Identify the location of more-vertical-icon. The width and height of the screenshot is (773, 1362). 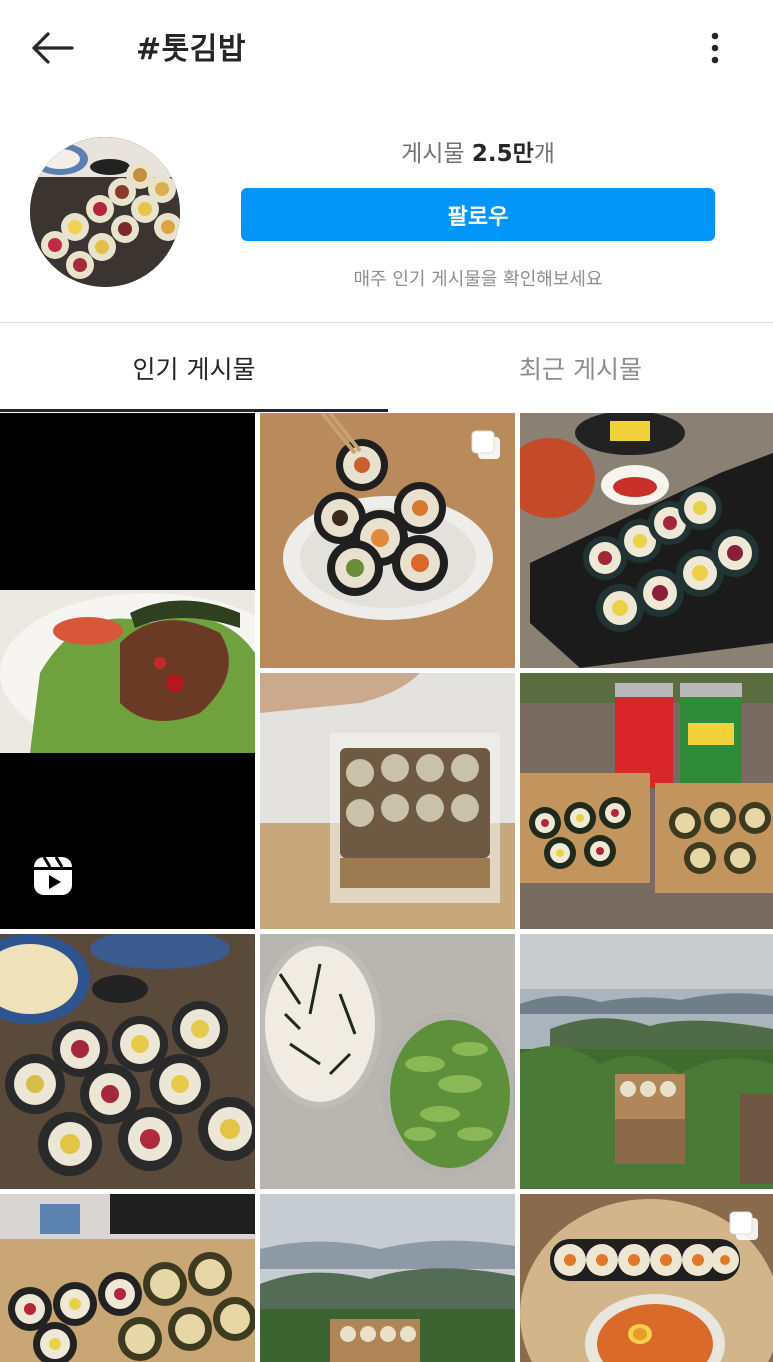
(715, 48).